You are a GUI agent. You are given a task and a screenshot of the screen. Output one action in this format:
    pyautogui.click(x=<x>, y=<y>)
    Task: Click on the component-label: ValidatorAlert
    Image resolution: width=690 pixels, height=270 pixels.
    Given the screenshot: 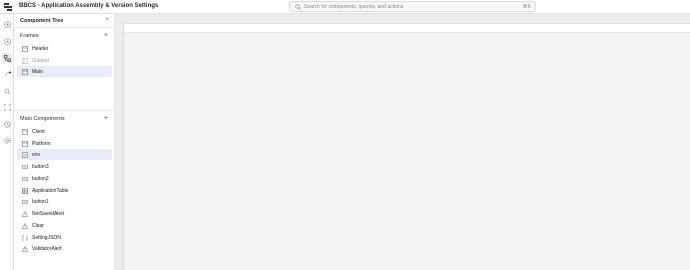 What is the action you would take?
    pyautogui.click(x=47, y=249)
    